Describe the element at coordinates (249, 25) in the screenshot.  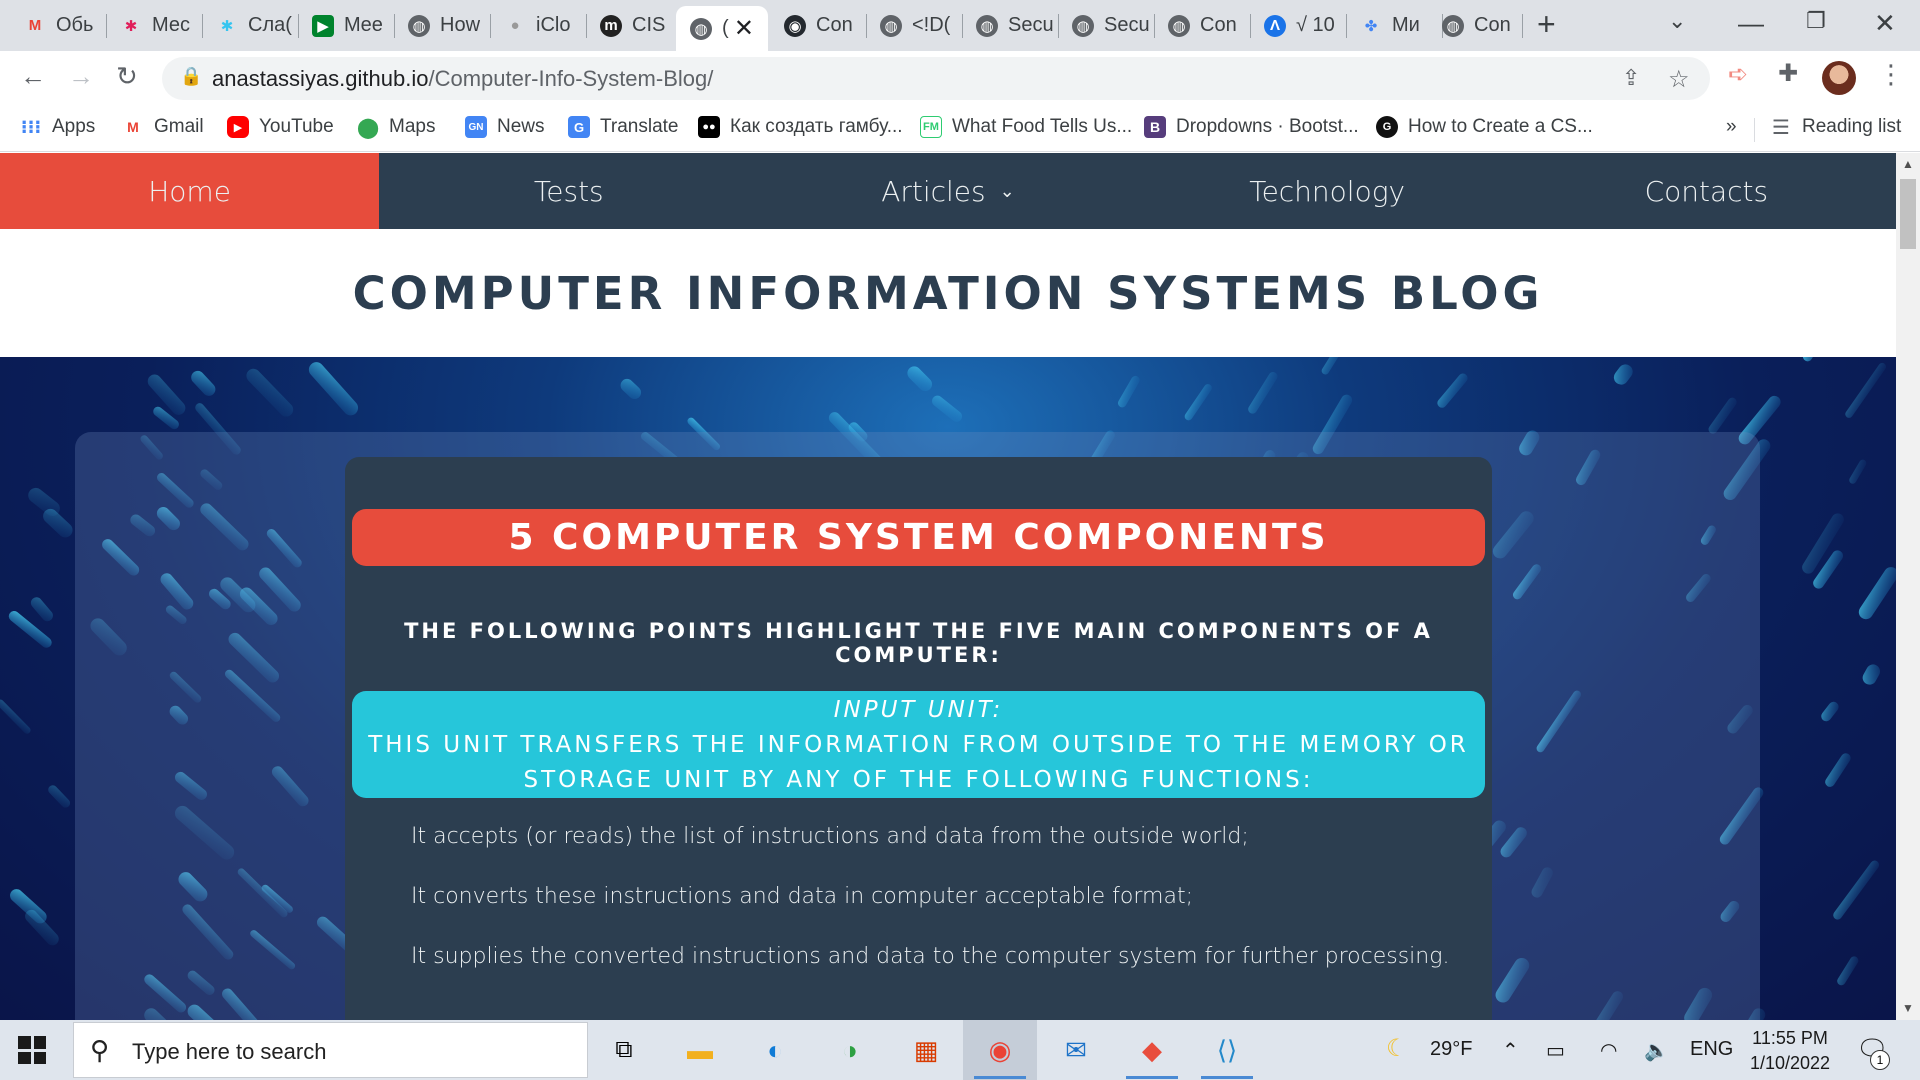
I see `browser-tab: ✱ Сла(` at that location.